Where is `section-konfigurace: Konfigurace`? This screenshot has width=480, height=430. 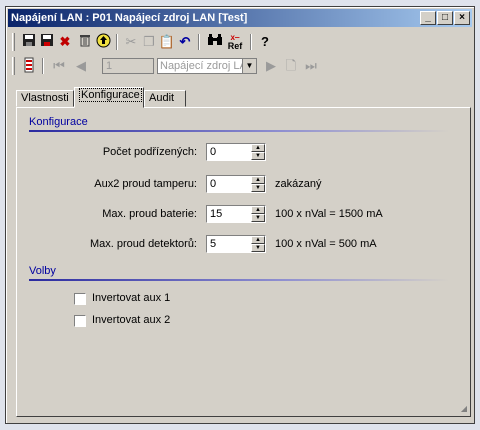
section-konfigurace: Konfigurace is located at coordinates (239, 124).